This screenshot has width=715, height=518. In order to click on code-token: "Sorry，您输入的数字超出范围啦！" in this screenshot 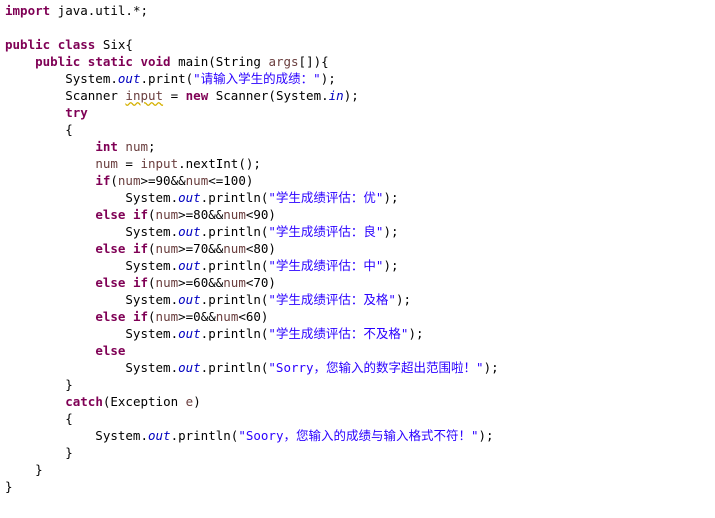, I will do `click(376, 367)`.